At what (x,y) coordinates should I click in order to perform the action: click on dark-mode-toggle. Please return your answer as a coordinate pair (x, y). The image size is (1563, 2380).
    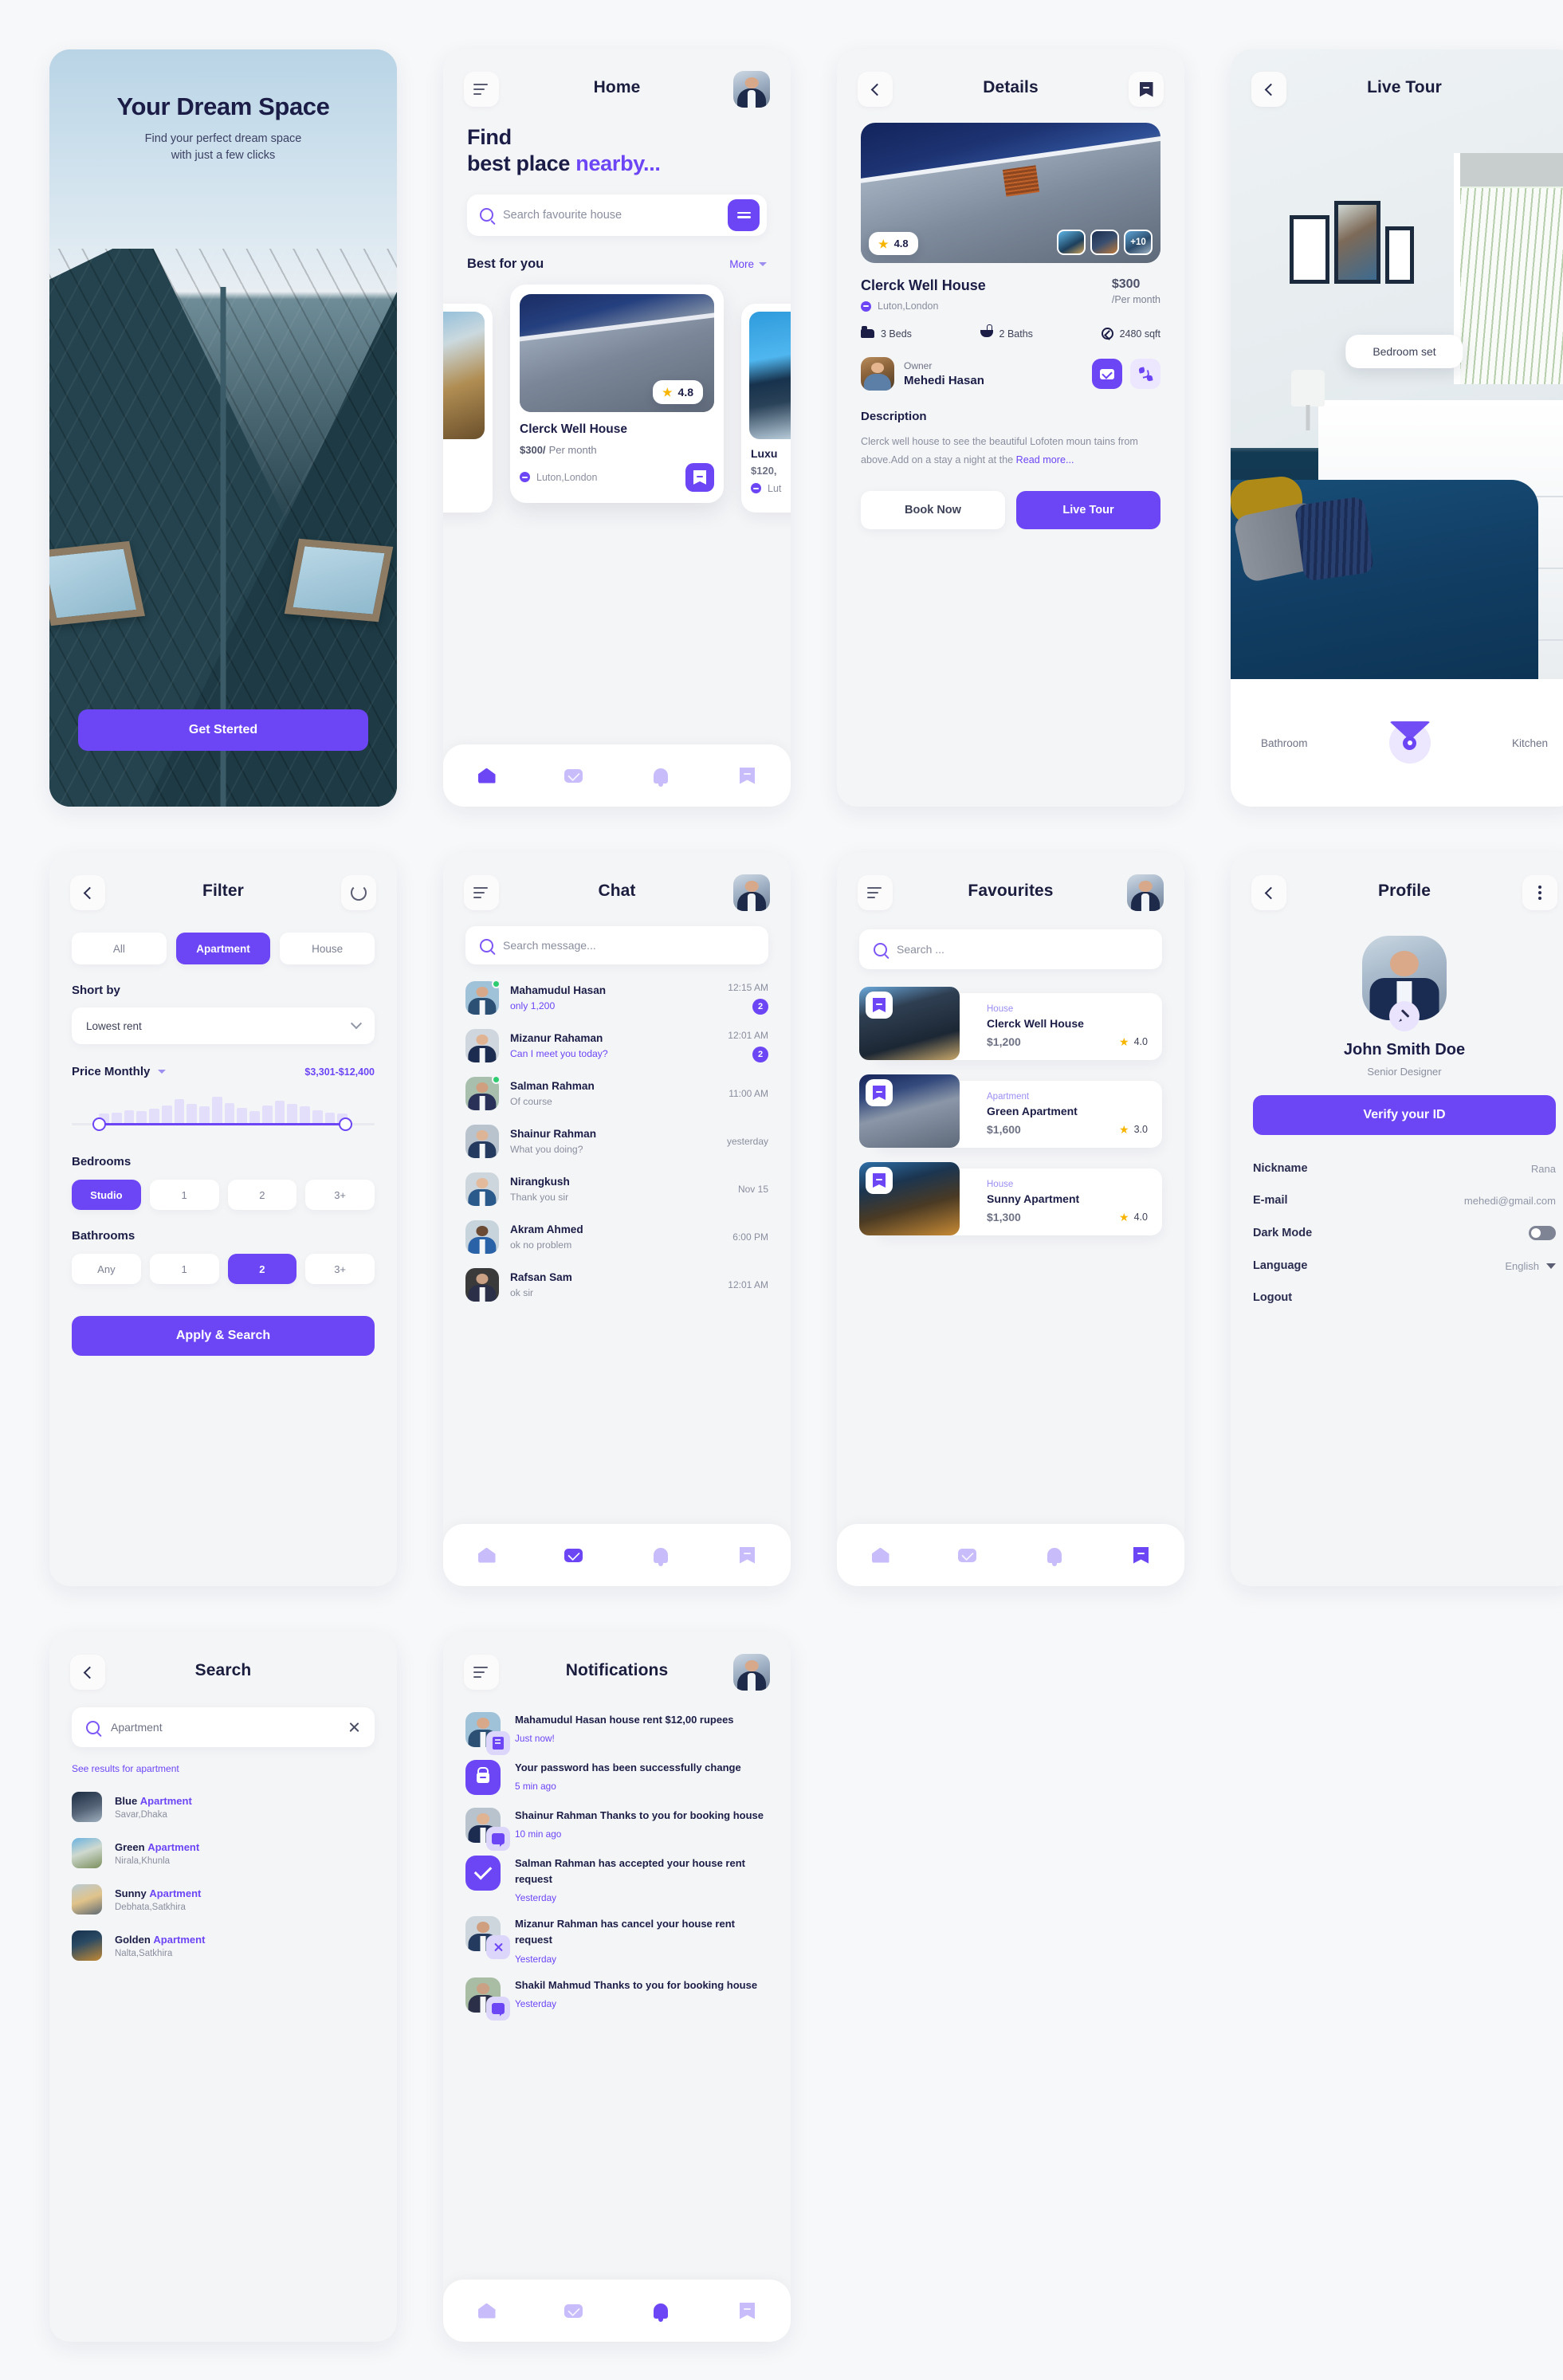
    Looking at the image, I should click on (1542, 1233).